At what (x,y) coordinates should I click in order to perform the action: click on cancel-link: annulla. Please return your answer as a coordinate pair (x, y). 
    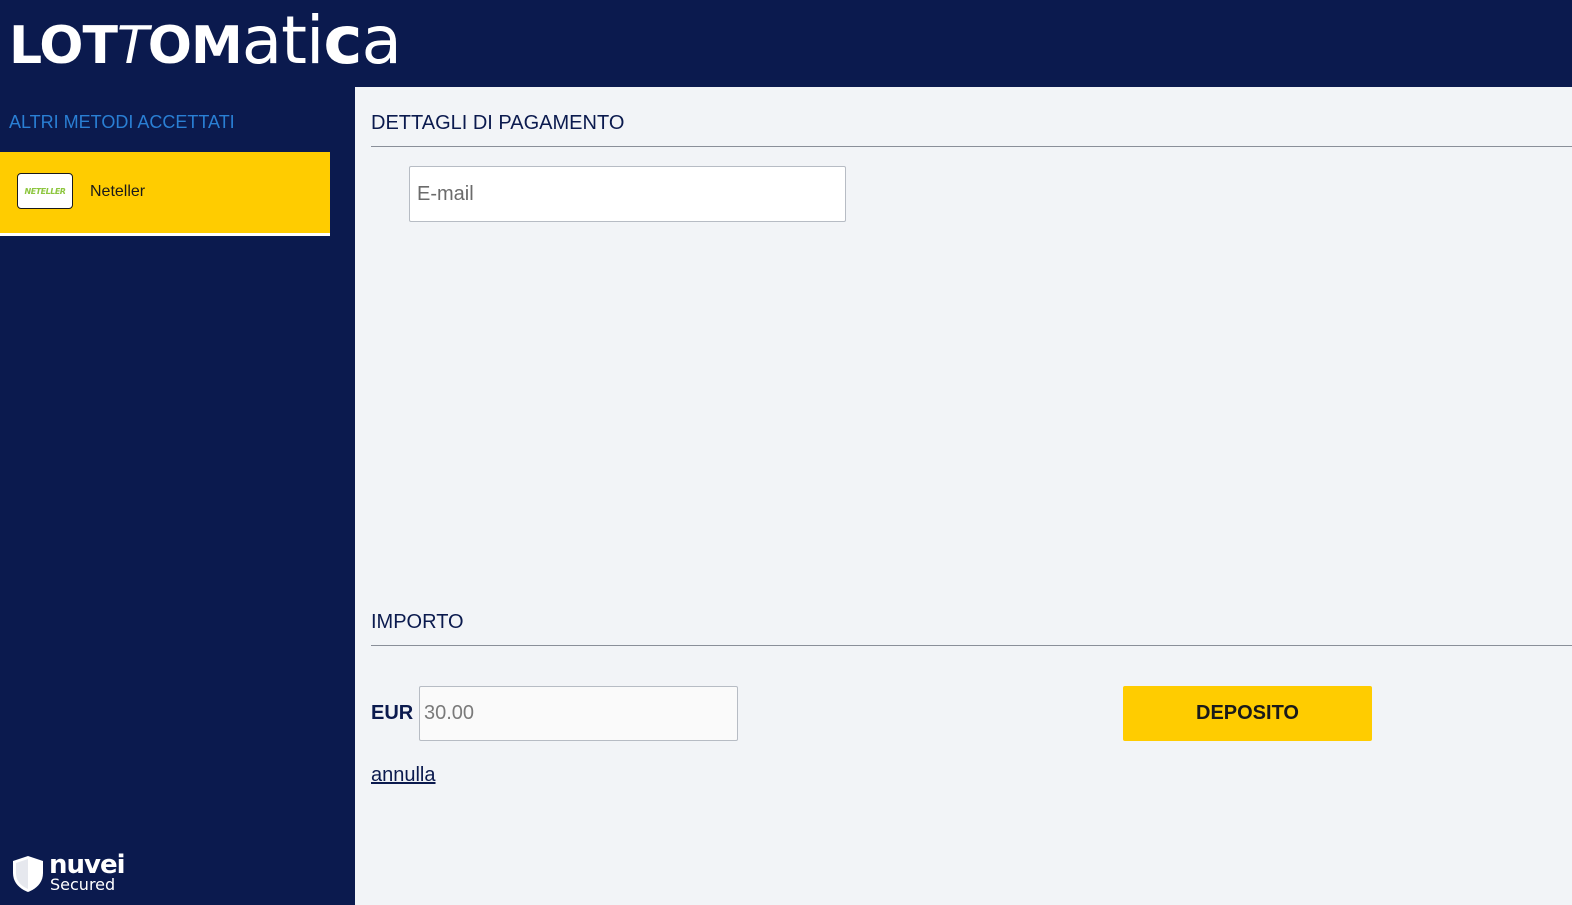
    Looking at the image, I should click on (403, 775).